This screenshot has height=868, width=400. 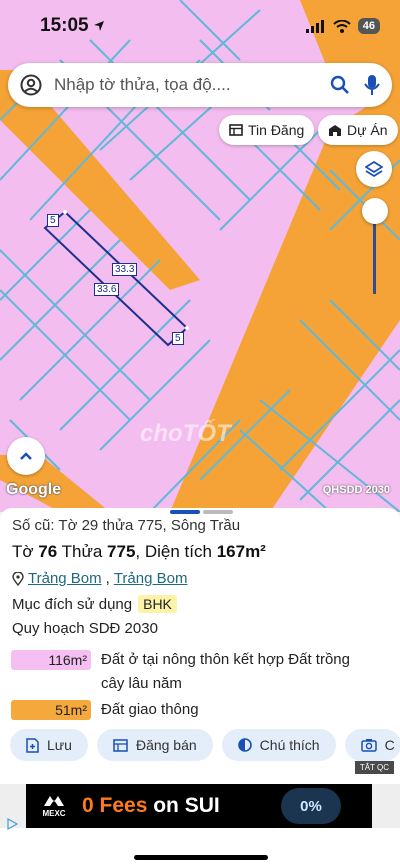 I want to click on search-bar, so click(x=200, y=85).